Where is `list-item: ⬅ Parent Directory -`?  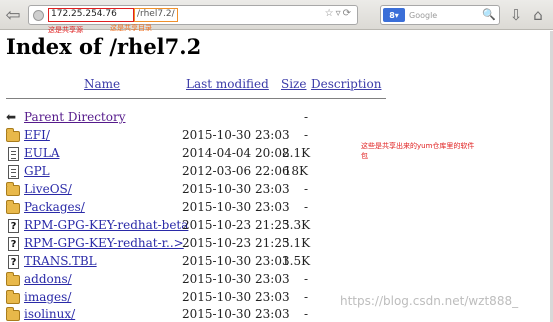
list-item: ⬅ Parent Directory - is located at coordinates (276, 118).